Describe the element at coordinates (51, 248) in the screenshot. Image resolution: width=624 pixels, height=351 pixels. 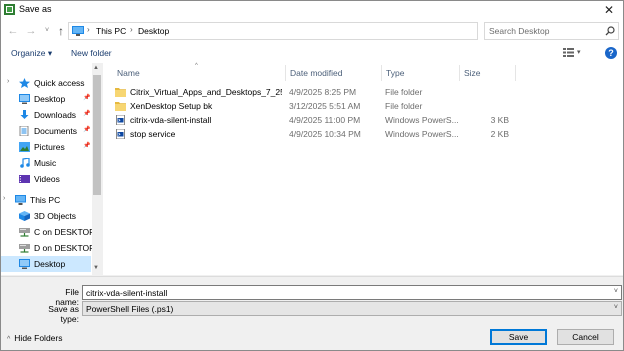
I see `sidebar-item: D on DESKTOP-N` at that location.